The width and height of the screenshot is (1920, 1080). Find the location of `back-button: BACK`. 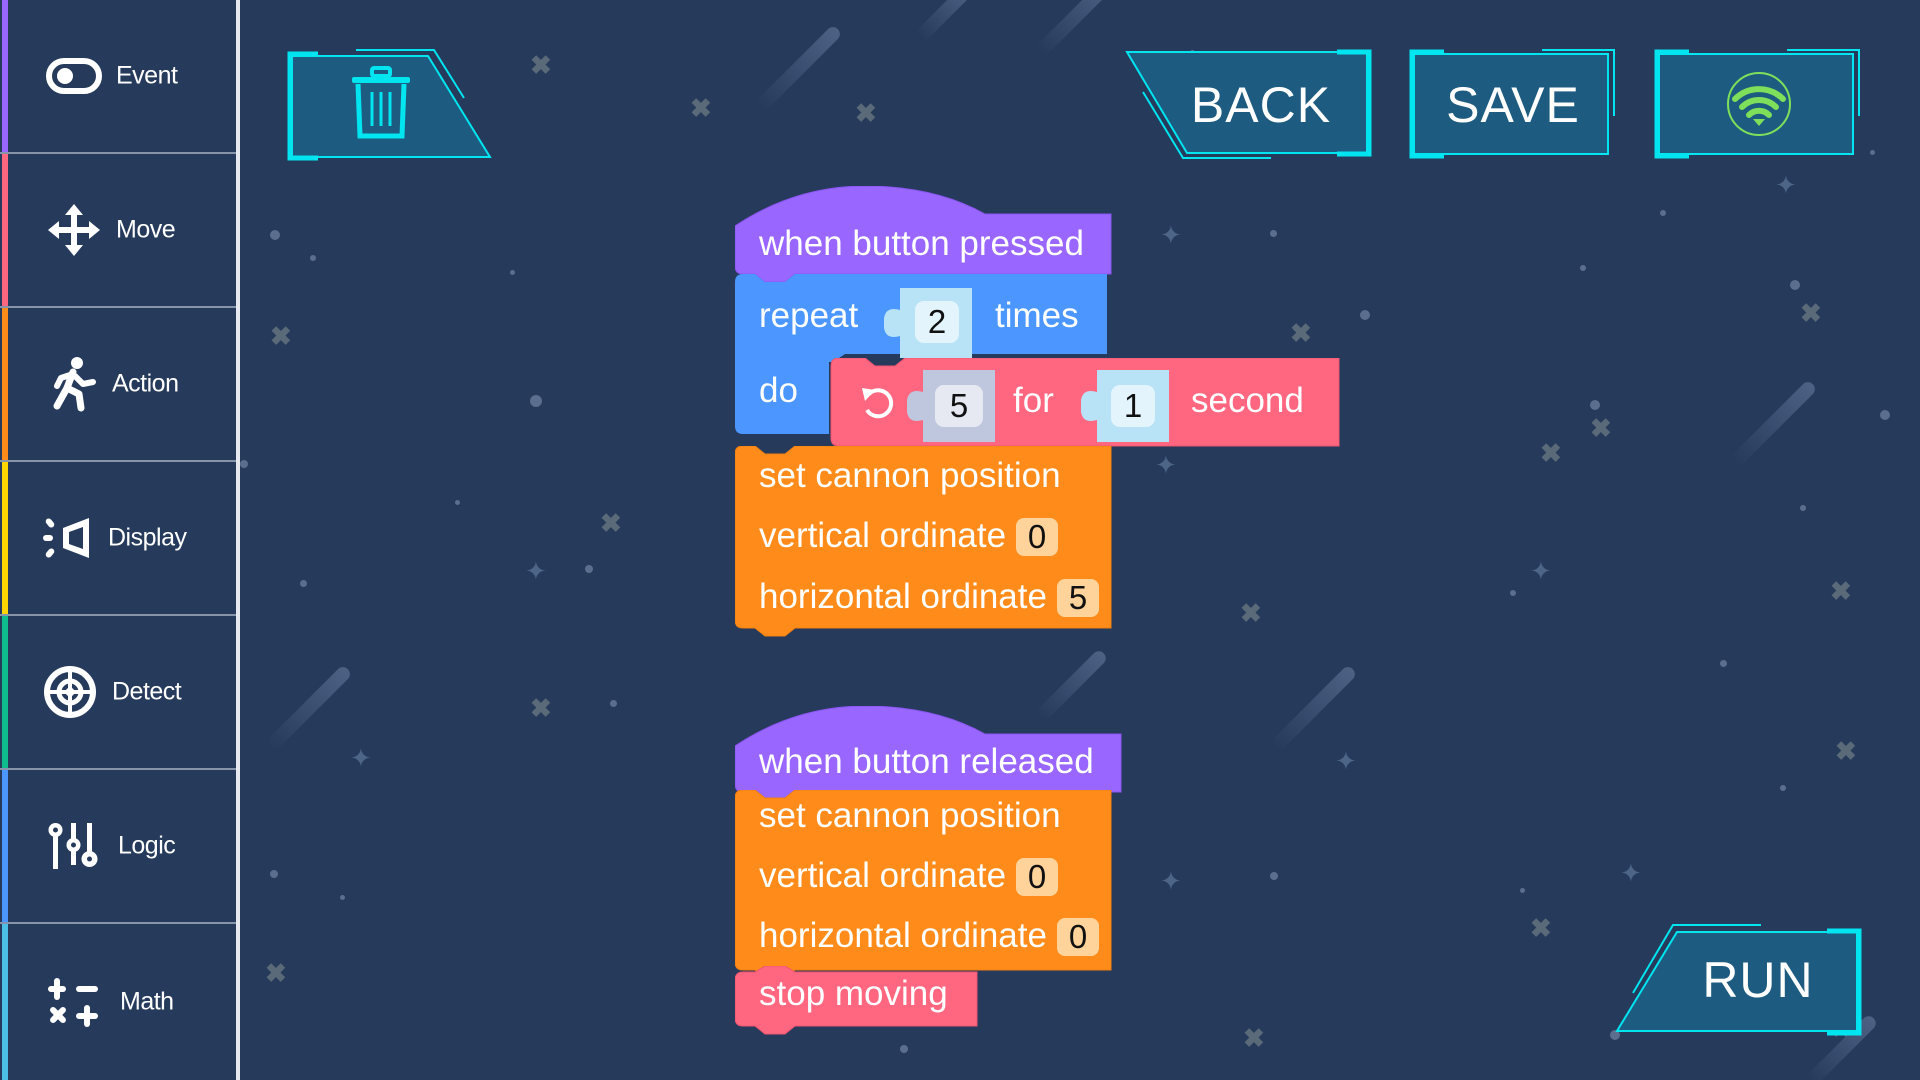

back-button: BACK is located at coordinates (1248, 104).